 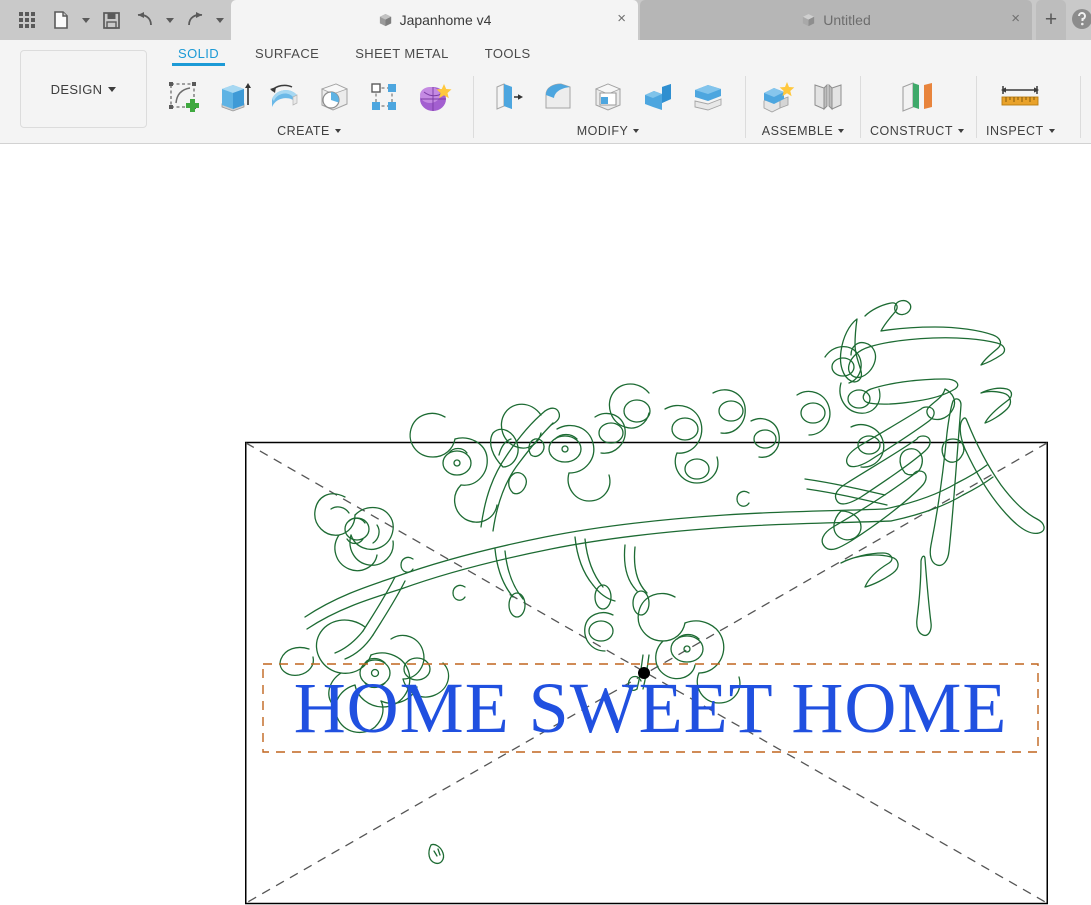 I want to click on redo-icon, so click(x=195, y=20).